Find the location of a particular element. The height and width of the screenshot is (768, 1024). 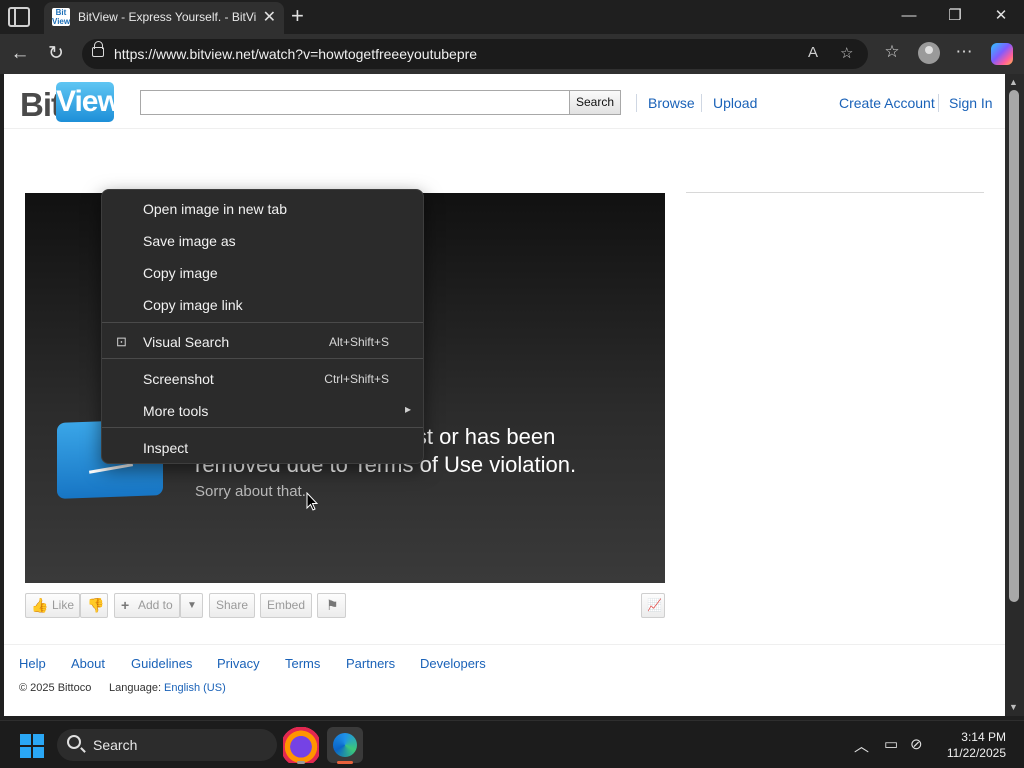

menu-item-shortcut: Alt+Shift+S is located at coordinates (358, 342).